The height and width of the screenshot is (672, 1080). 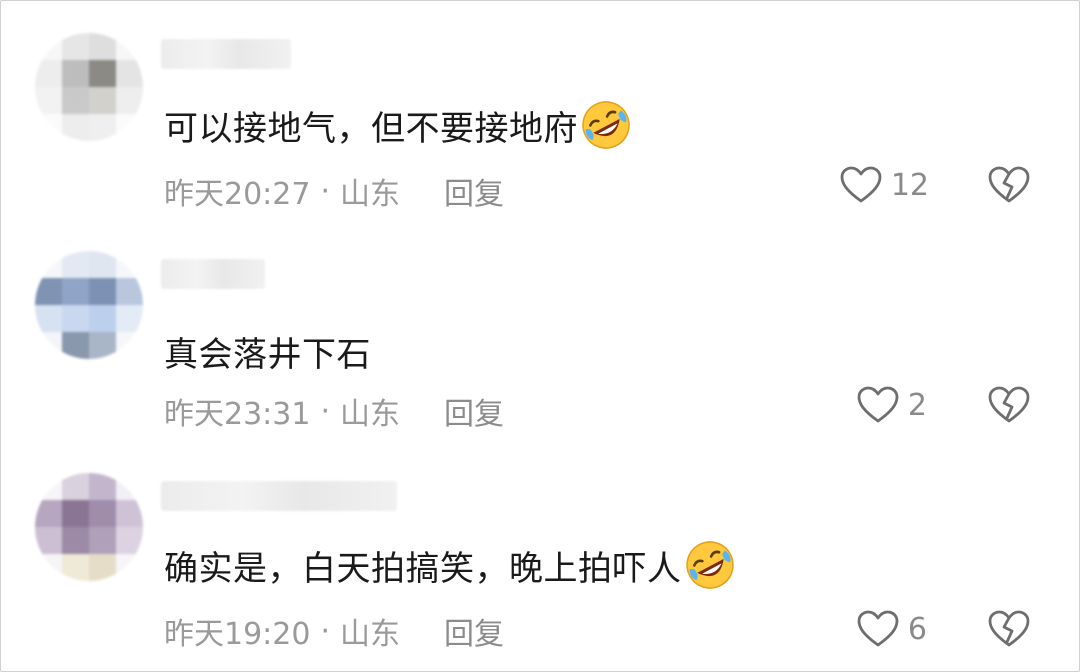 I want to click on comment-text: 可以接地气，但不要接地府, so click(x=398, y=125).